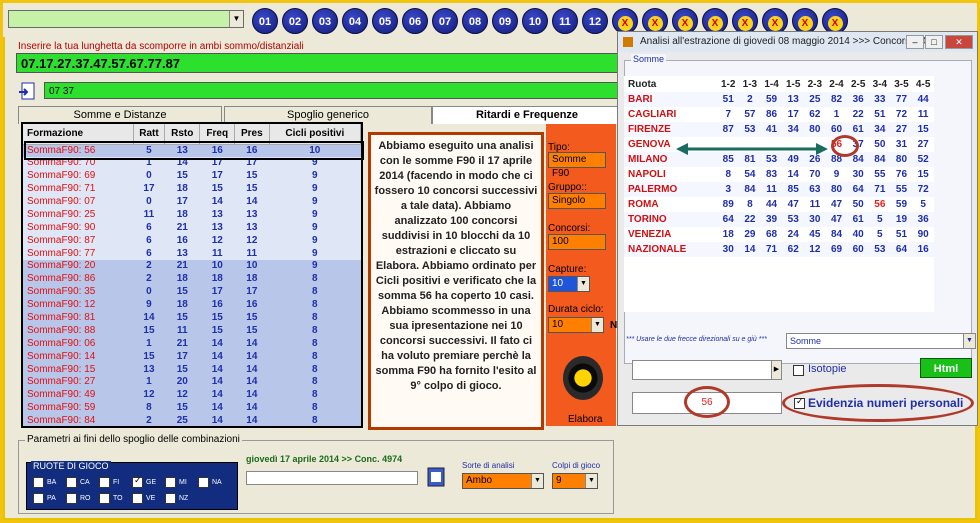 This screenshot has height=523, width=980. Describe the element at coordinates (104, 482) in the screenshot. I see `ruota-checkbox-fi` at that location.